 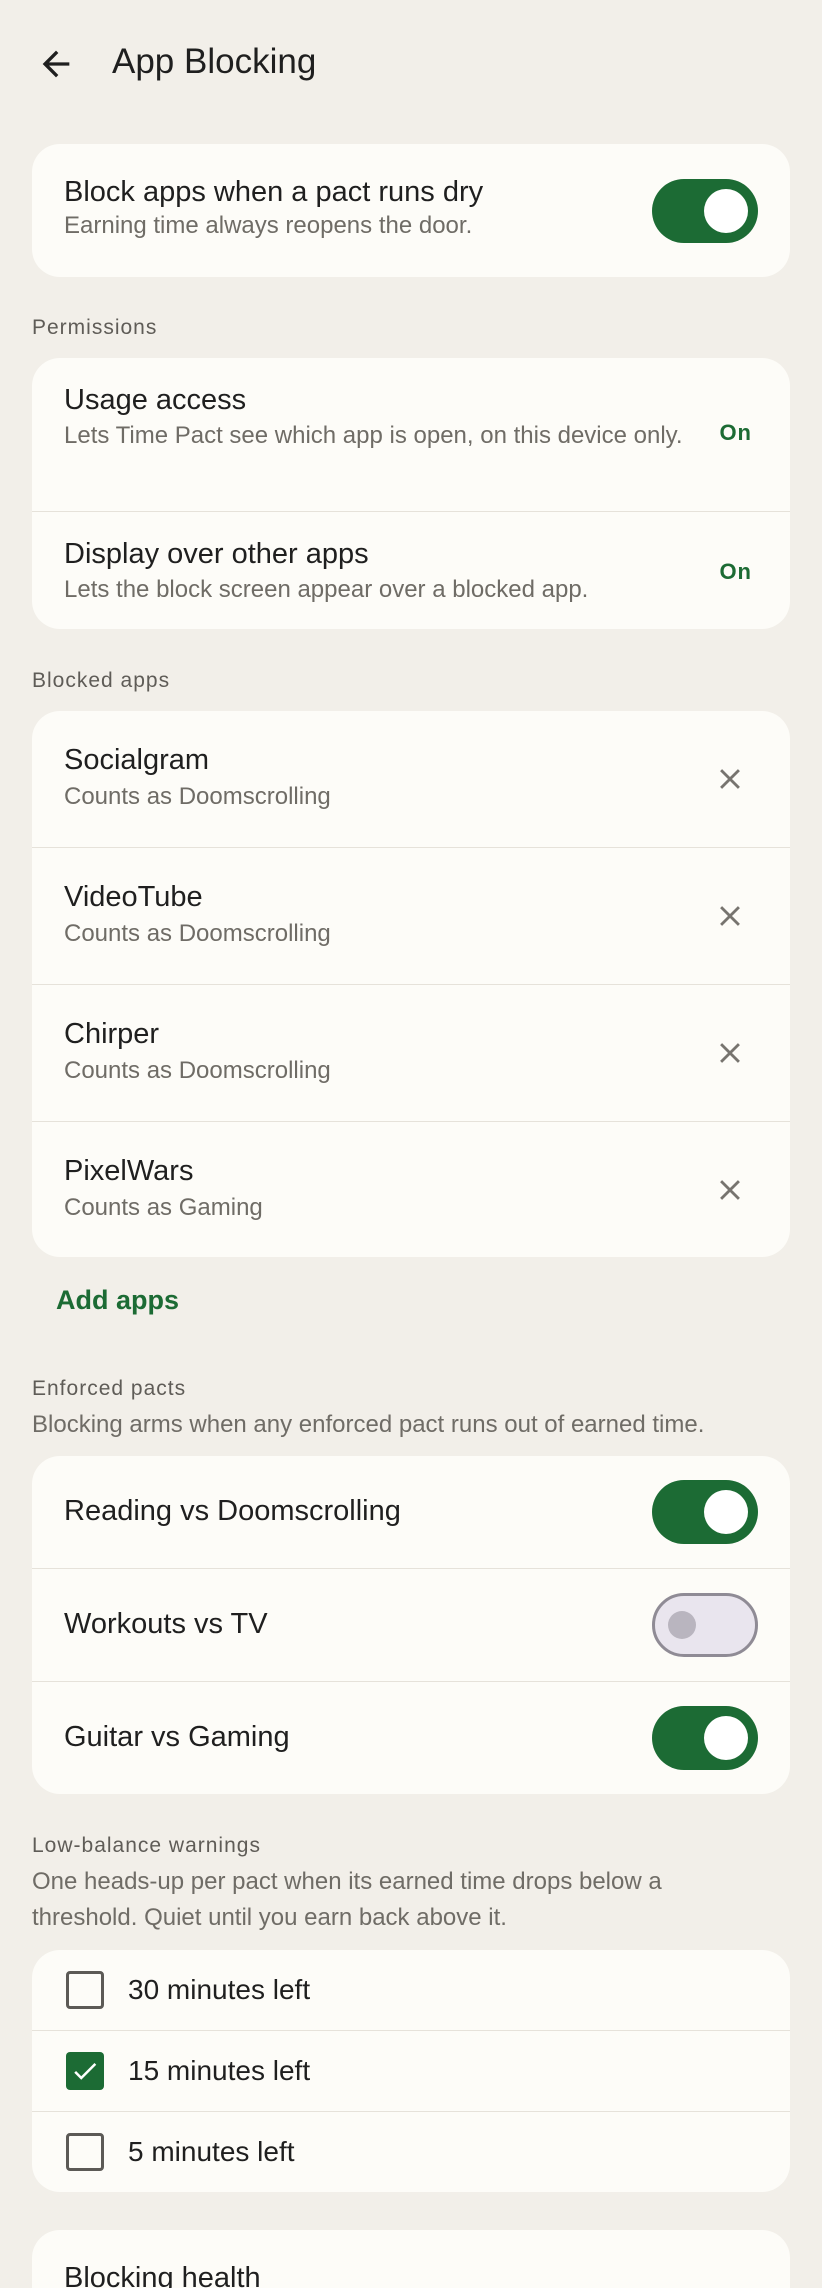 I want to click on blocked-app-name: Chirper, so click(x=112, y=1034).